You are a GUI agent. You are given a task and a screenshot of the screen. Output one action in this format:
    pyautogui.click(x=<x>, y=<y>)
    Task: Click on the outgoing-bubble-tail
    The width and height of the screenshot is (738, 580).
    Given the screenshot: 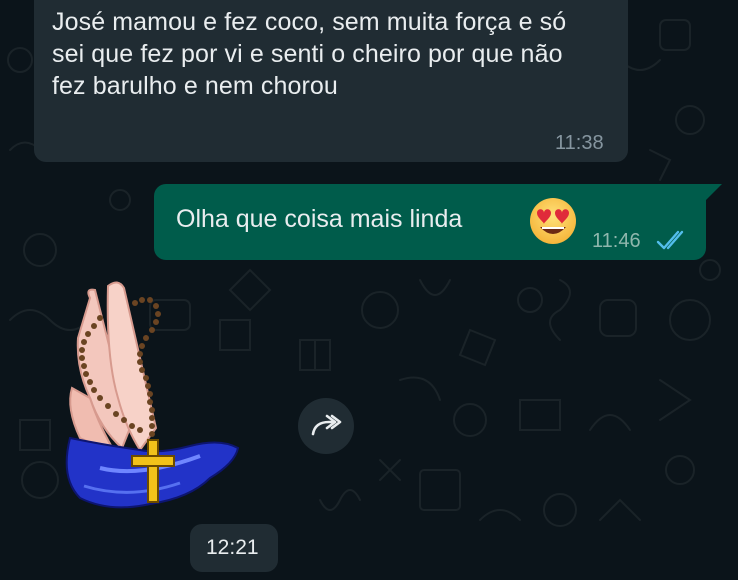 What is the action you would take?
    pyautogui.click(x=711, y=192)
    